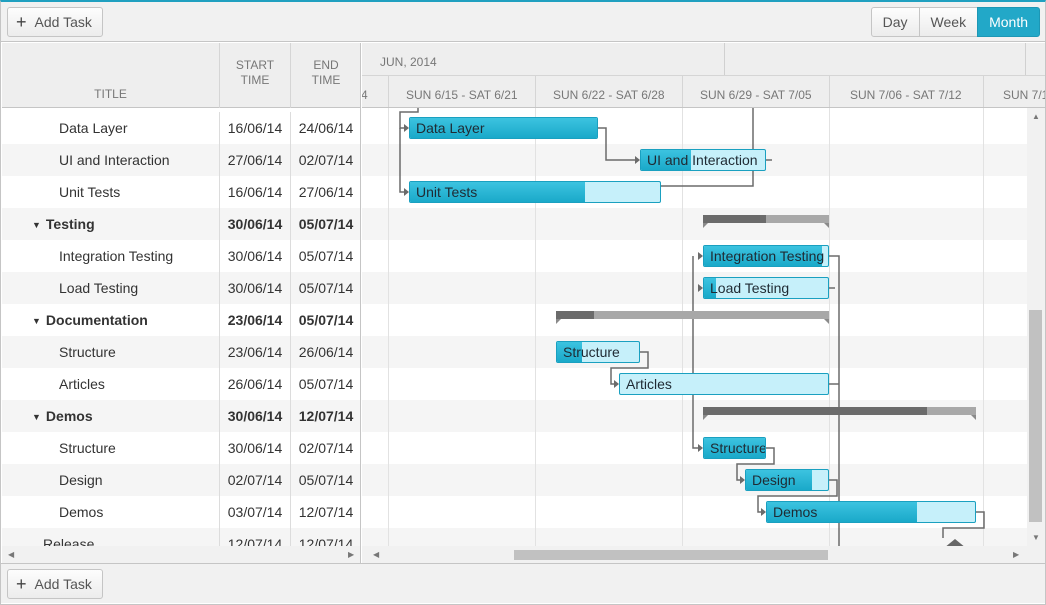 The image size is (1046, 605). What do you see at coordinates (724, 384) in the screenshot?
I see `task-bar: Articles` at bounding box center [724, 384].